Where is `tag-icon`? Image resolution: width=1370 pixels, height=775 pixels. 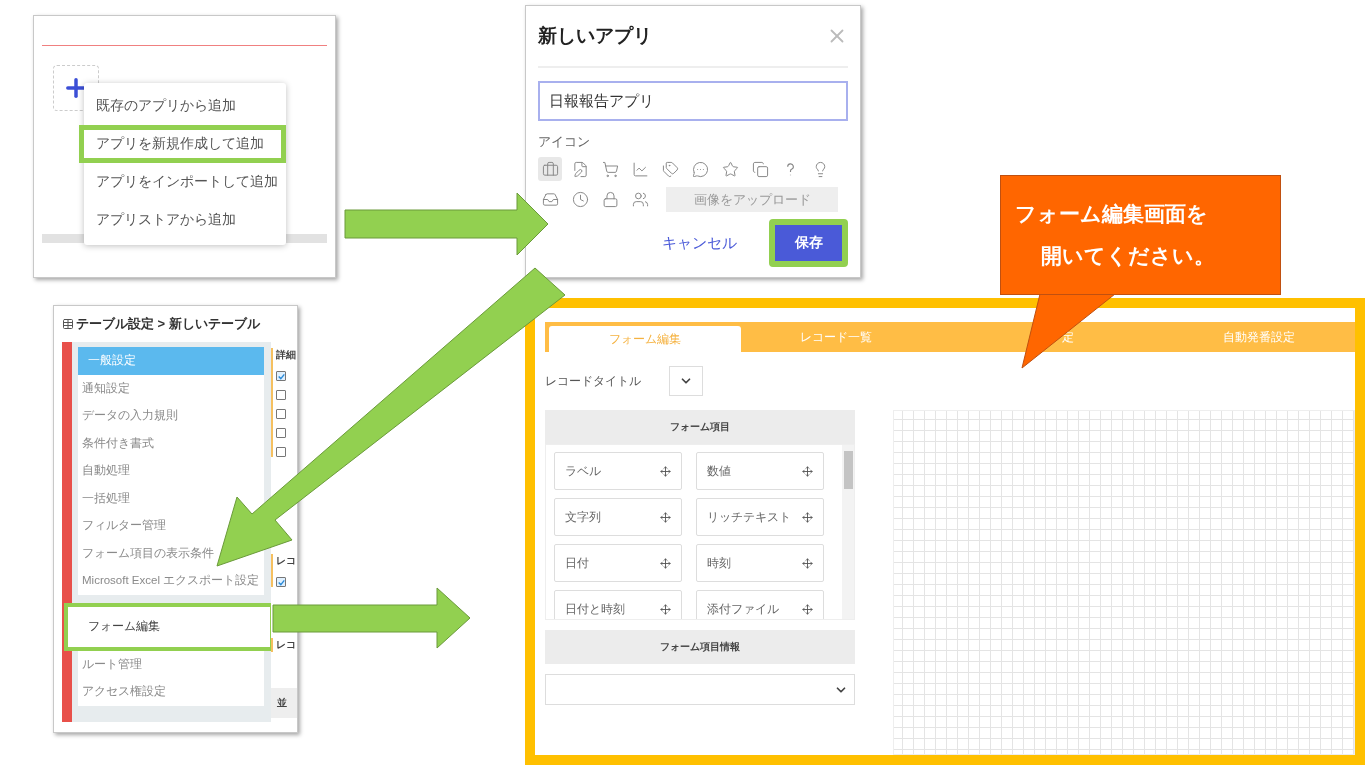 tag-icon is located at coordinates (670, 169).